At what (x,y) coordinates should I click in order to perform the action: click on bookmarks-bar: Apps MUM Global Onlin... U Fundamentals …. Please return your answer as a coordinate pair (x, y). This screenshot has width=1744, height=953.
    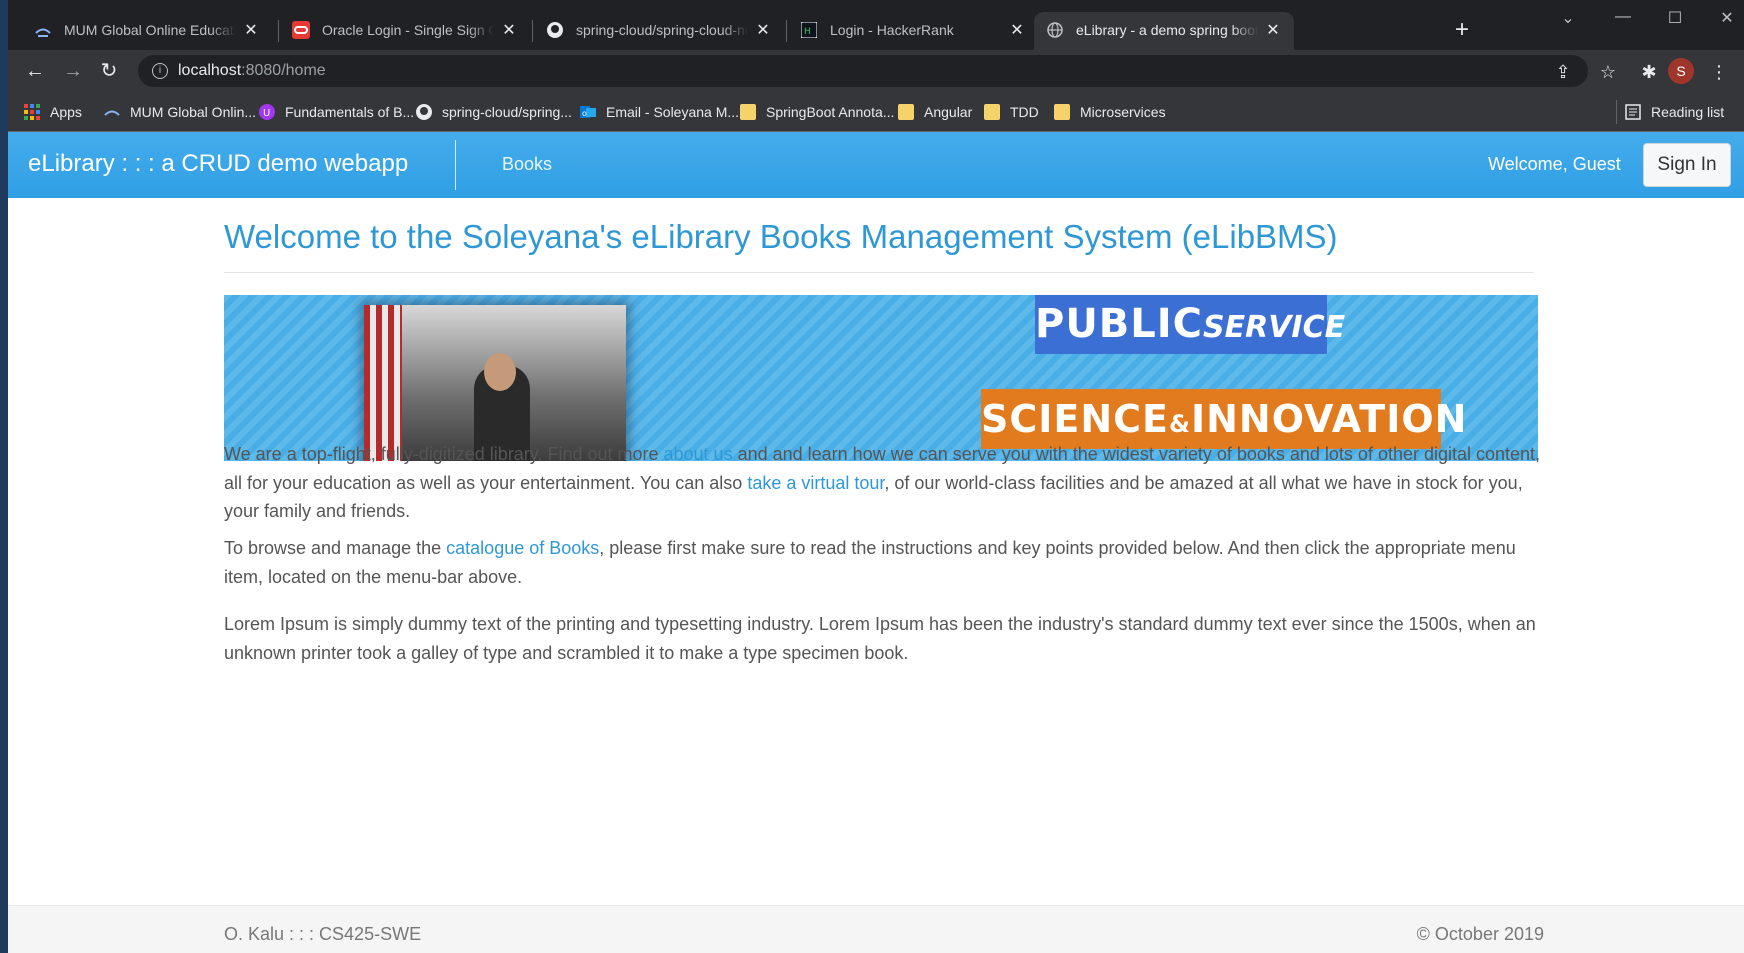
    Looking at the image, I should click on (876, 112).